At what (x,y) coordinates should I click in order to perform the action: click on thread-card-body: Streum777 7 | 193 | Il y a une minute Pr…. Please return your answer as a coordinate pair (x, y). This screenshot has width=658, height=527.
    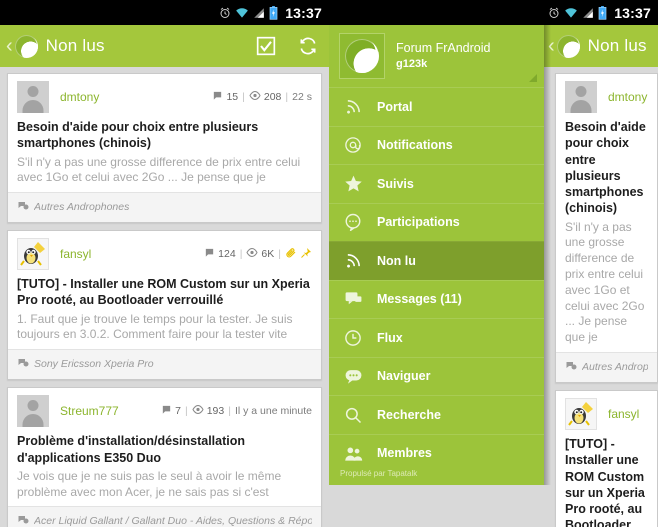
    Looking at the image, I should click on (164, 447).